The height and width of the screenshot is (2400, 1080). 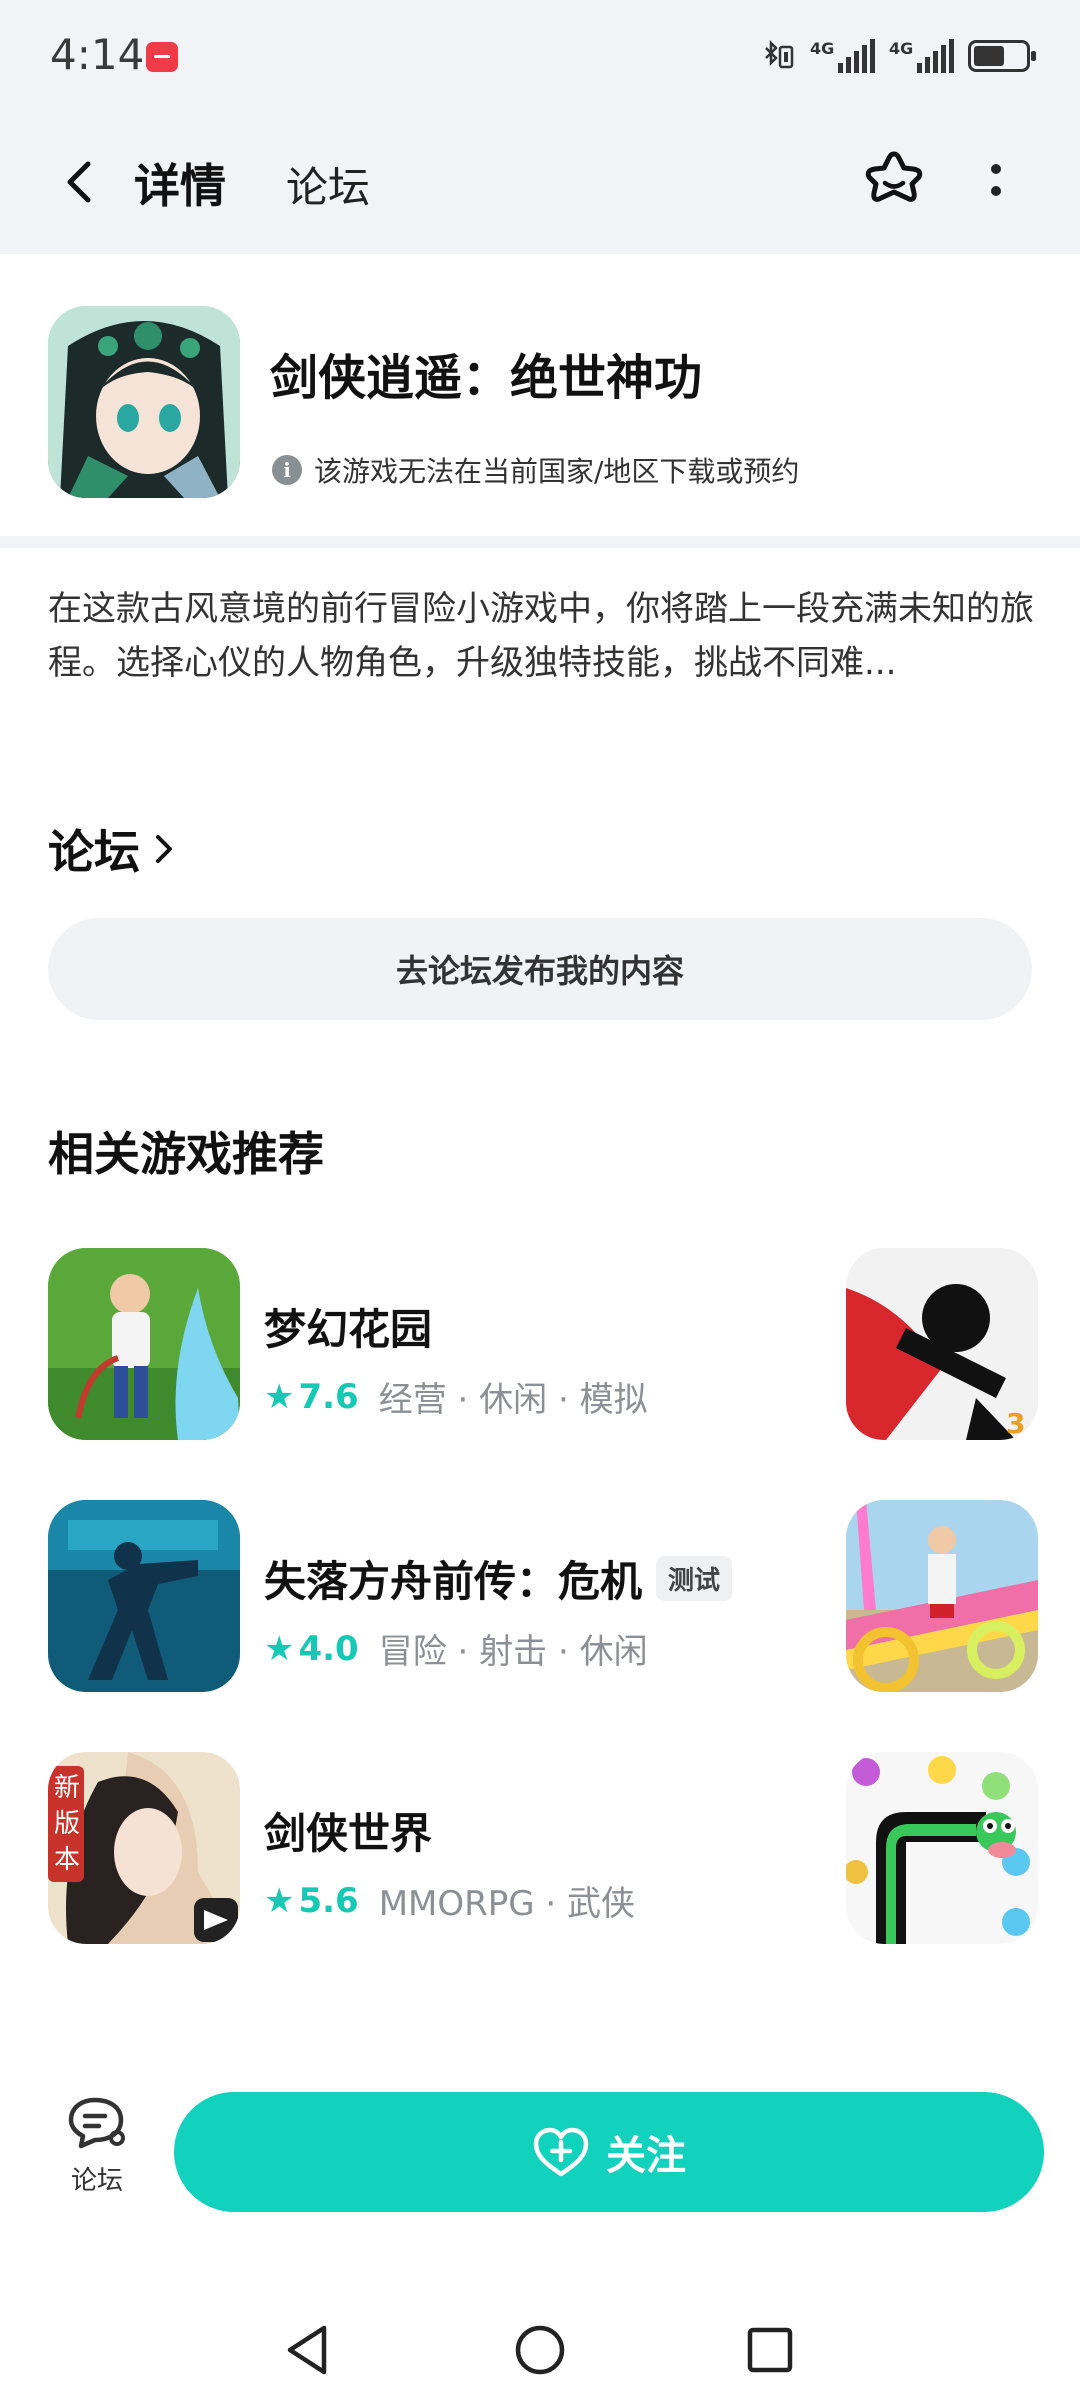 I want to click on svg-text: 本, so click(x=67, y=1860).